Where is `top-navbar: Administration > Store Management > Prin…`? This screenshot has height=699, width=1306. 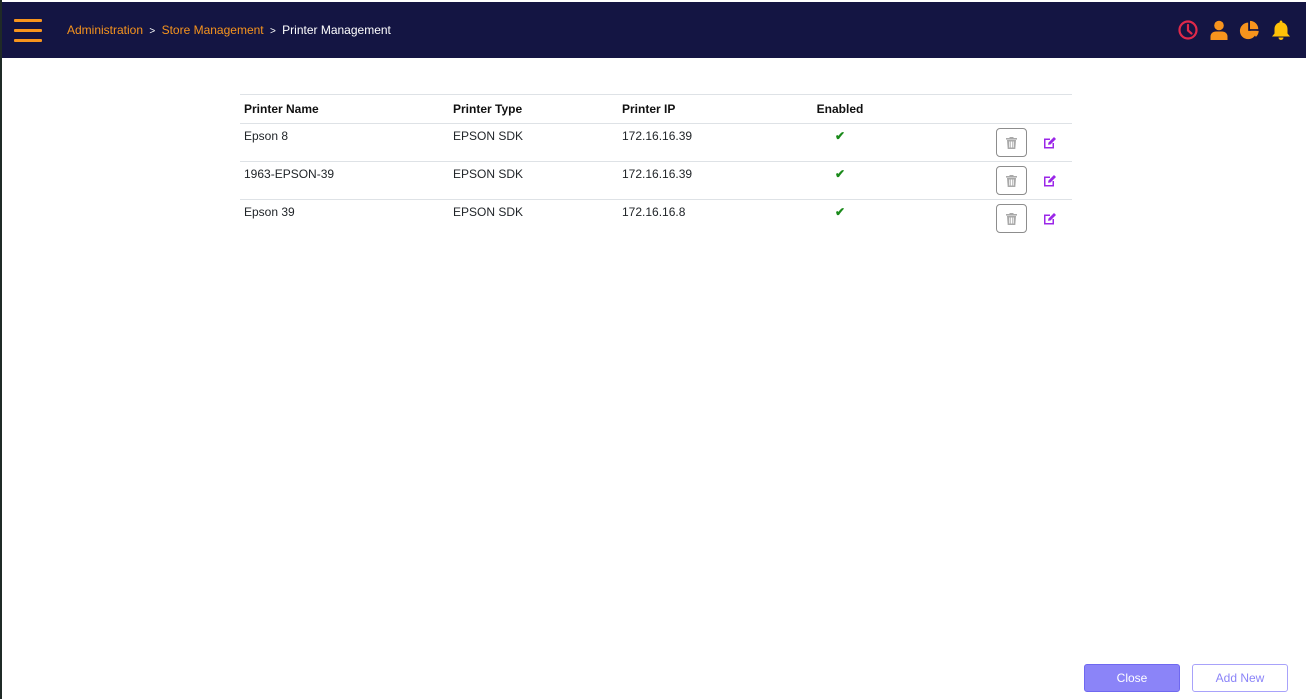
top-navbar: Administration > Store Management > Prin… is located at coordinates (654, 30).